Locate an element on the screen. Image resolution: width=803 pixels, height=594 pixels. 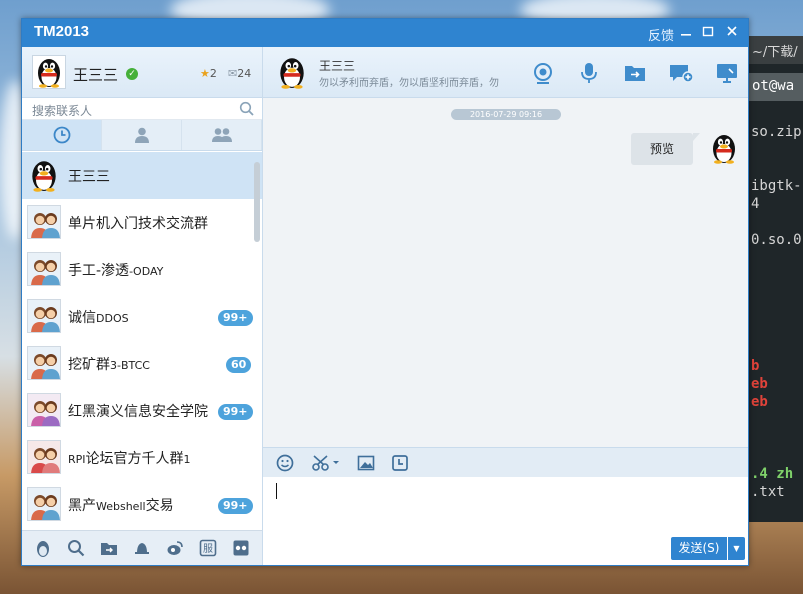
mail-icon: ✉ is located at coordinates (233, 73).